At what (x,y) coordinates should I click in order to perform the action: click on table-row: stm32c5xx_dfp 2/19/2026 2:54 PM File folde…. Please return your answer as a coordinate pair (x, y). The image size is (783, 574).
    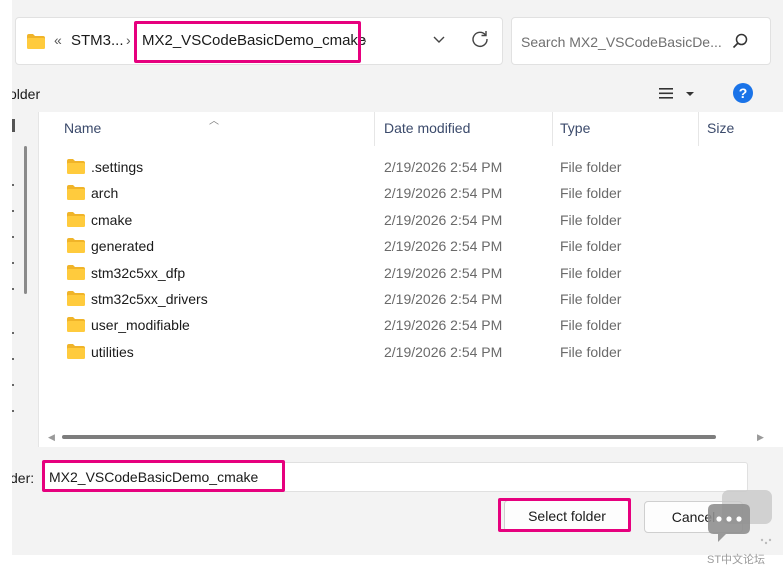
    Looking at the image, I should click on (411, 273).